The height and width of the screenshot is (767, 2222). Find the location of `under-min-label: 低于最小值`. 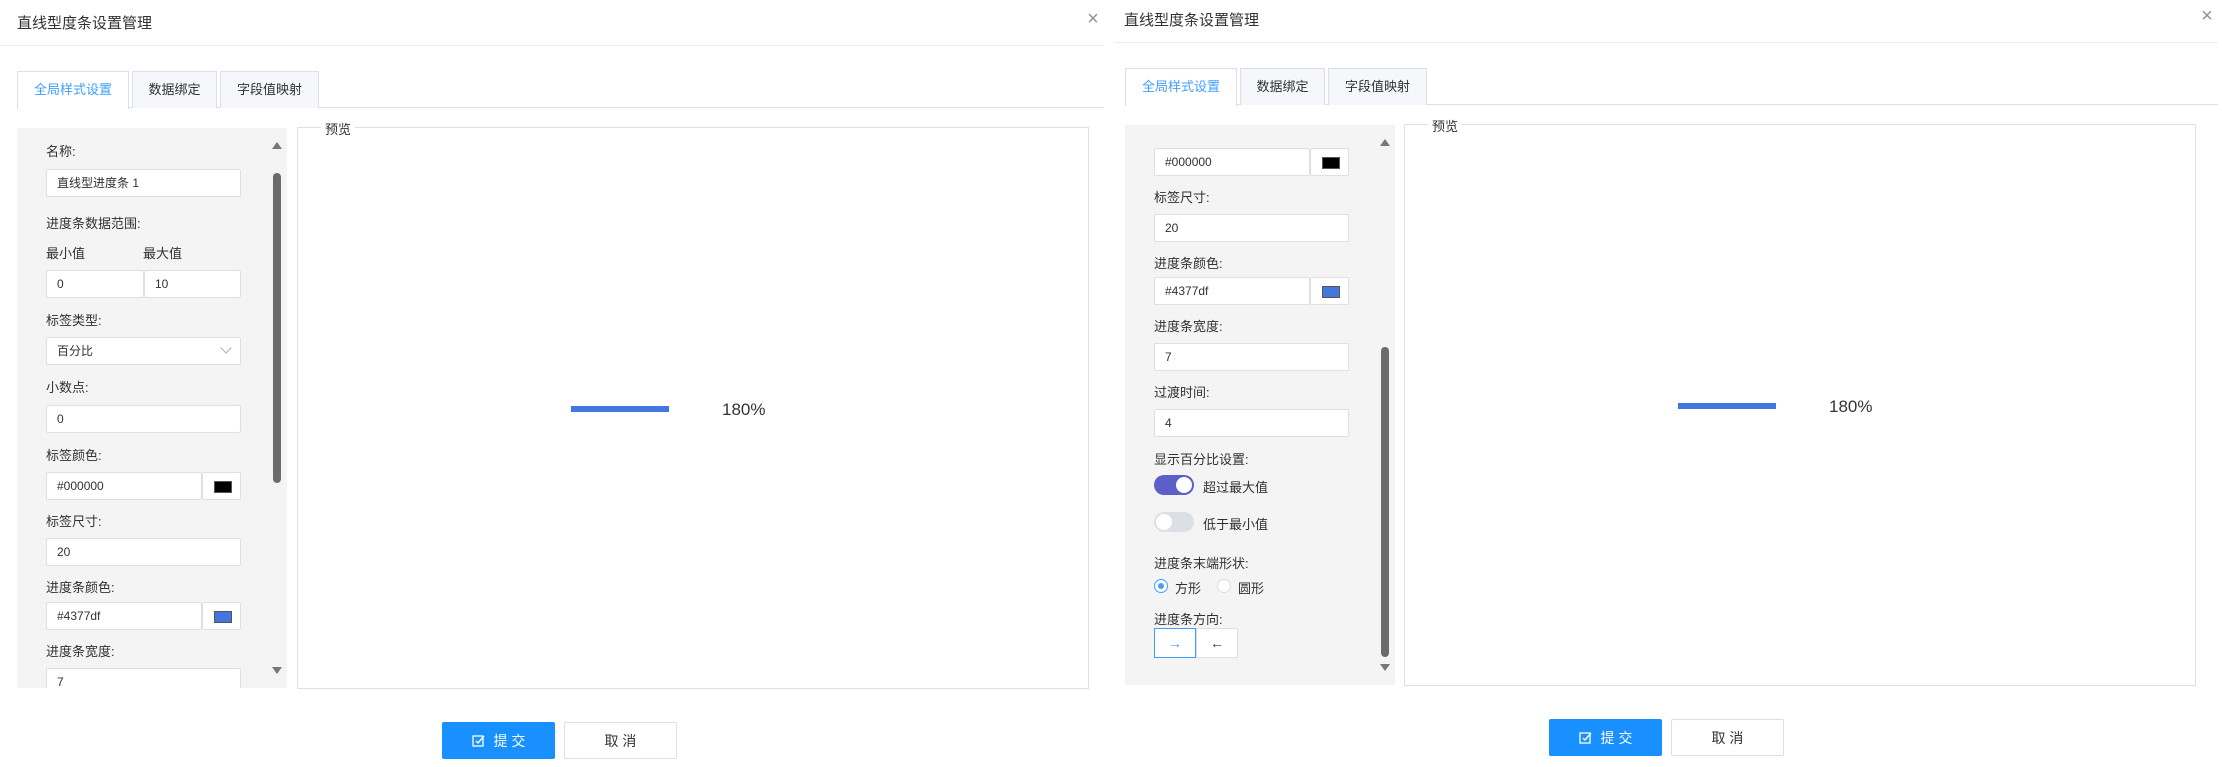

under-min-label: 低于最小值 is located at coordinates (1236, 524).